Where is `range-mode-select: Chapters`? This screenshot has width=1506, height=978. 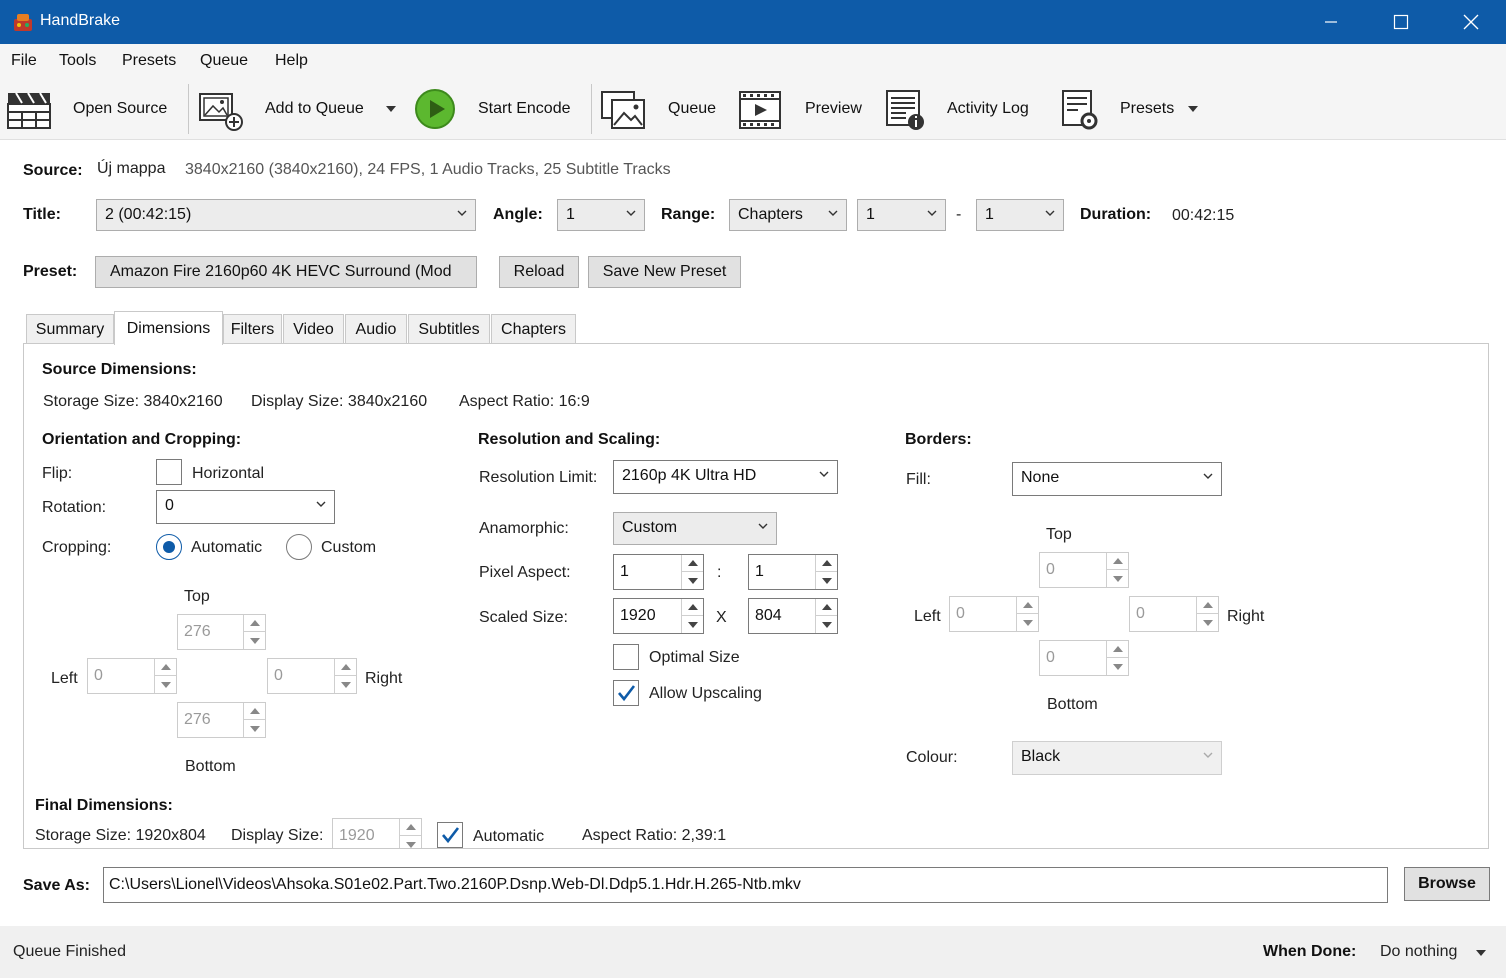 range-mode-select: Chapters is located at coordinates (788, 215).